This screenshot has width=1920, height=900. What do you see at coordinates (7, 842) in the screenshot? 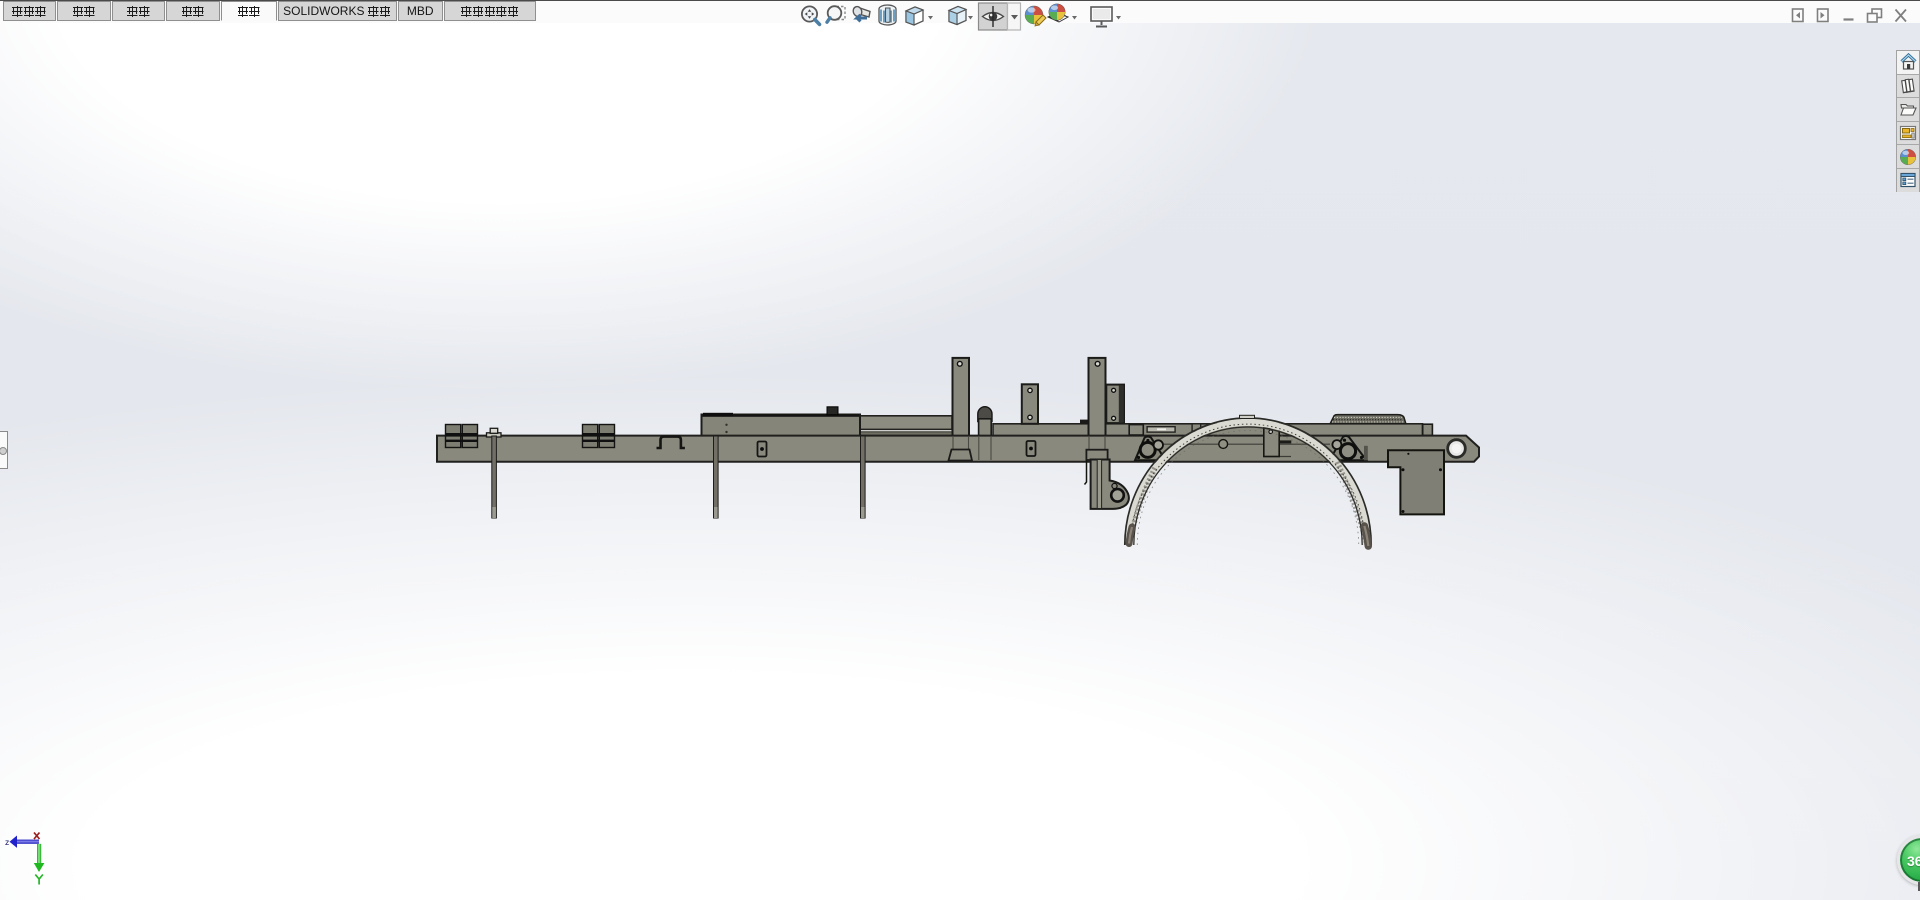
I see `svg-text: z` at bounding box center [7, 842].